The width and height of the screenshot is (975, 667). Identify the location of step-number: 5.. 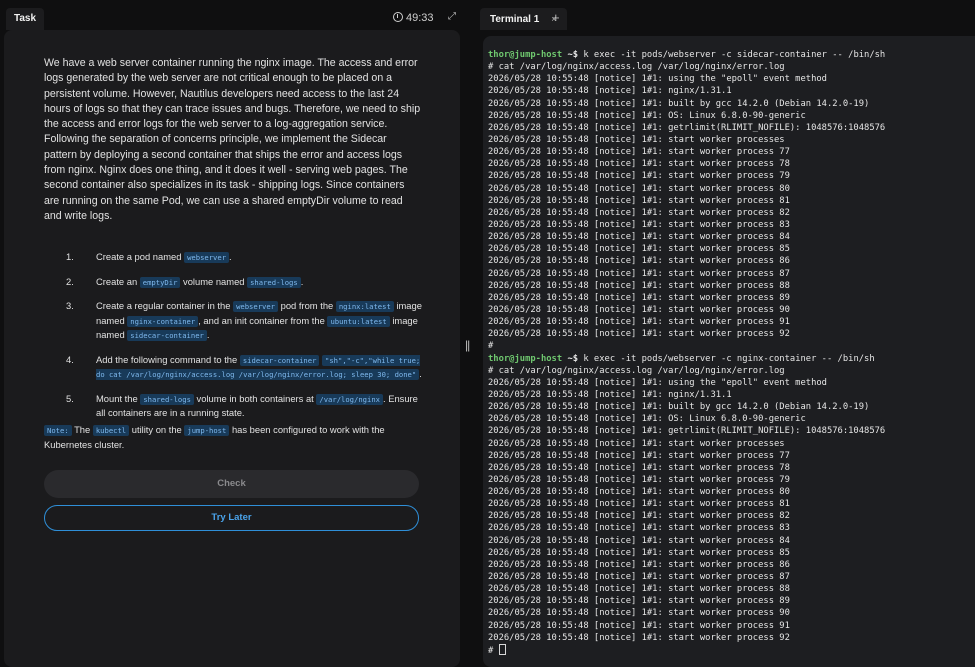
(70, 398).